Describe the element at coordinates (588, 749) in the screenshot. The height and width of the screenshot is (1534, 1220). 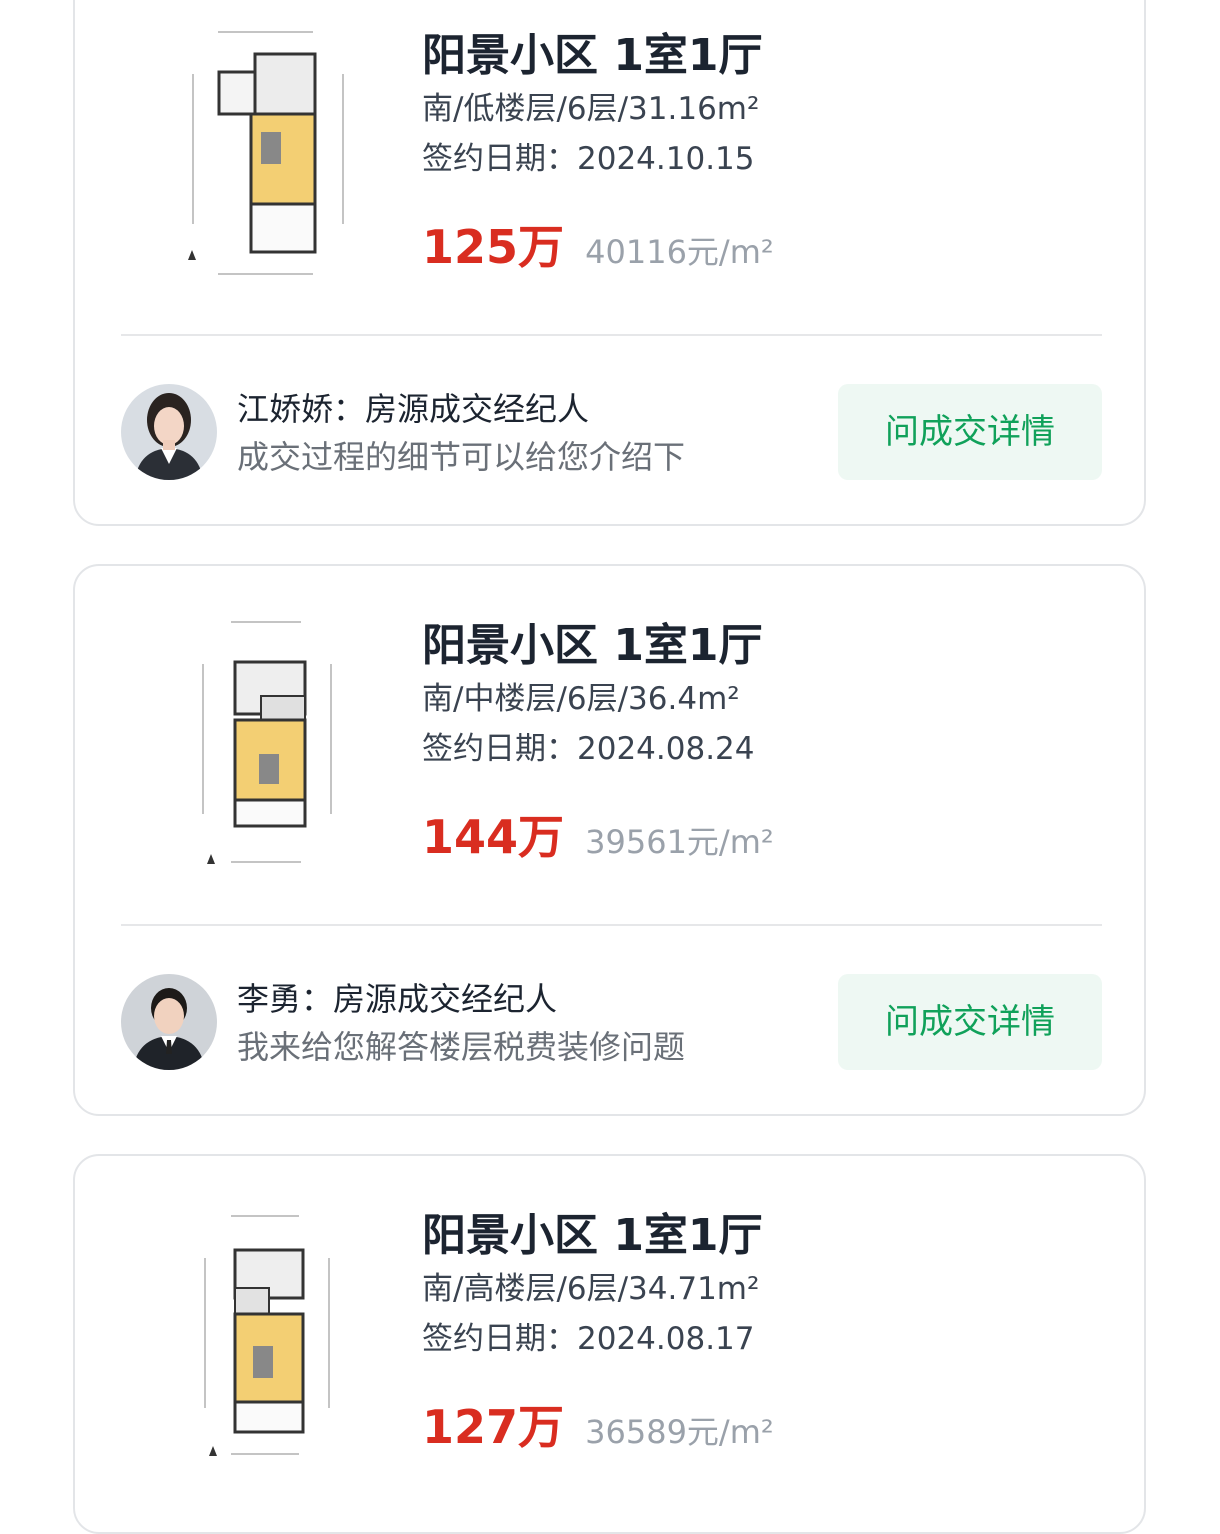
I see `sign-date: 签约日期：2024.08.24` at that location.